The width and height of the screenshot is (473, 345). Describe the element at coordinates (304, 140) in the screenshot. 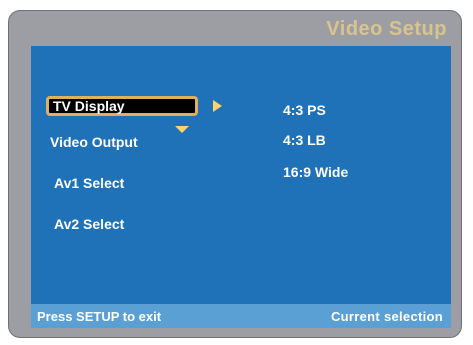

I see `option-4-3-lb: 4:3 LB` at that location.